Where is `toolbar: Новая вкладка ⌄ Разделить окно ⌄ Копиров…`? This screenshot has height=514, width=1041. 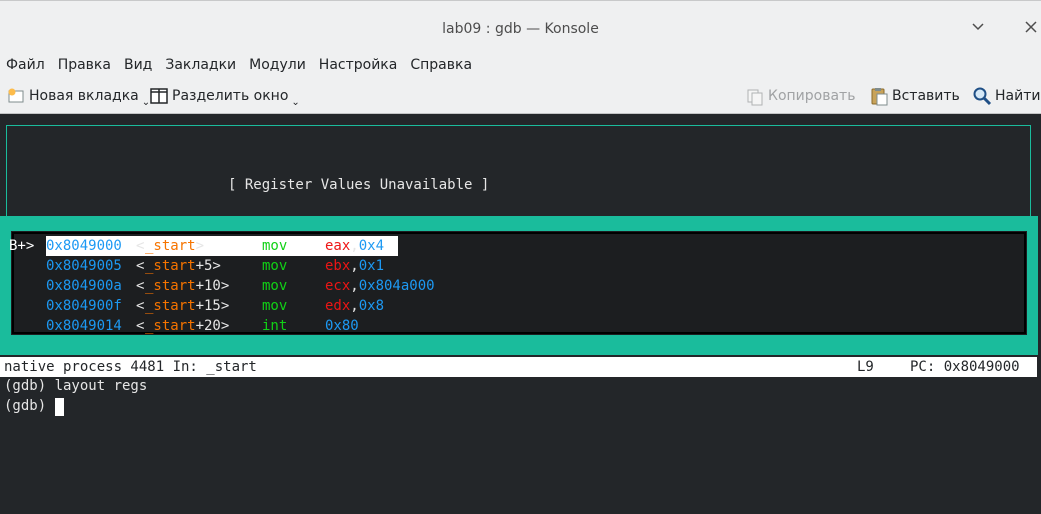
toolbar: Новая вкладка ⌄ Разделить окно ⌄ Копиров… is located at coordinates (520, 96).